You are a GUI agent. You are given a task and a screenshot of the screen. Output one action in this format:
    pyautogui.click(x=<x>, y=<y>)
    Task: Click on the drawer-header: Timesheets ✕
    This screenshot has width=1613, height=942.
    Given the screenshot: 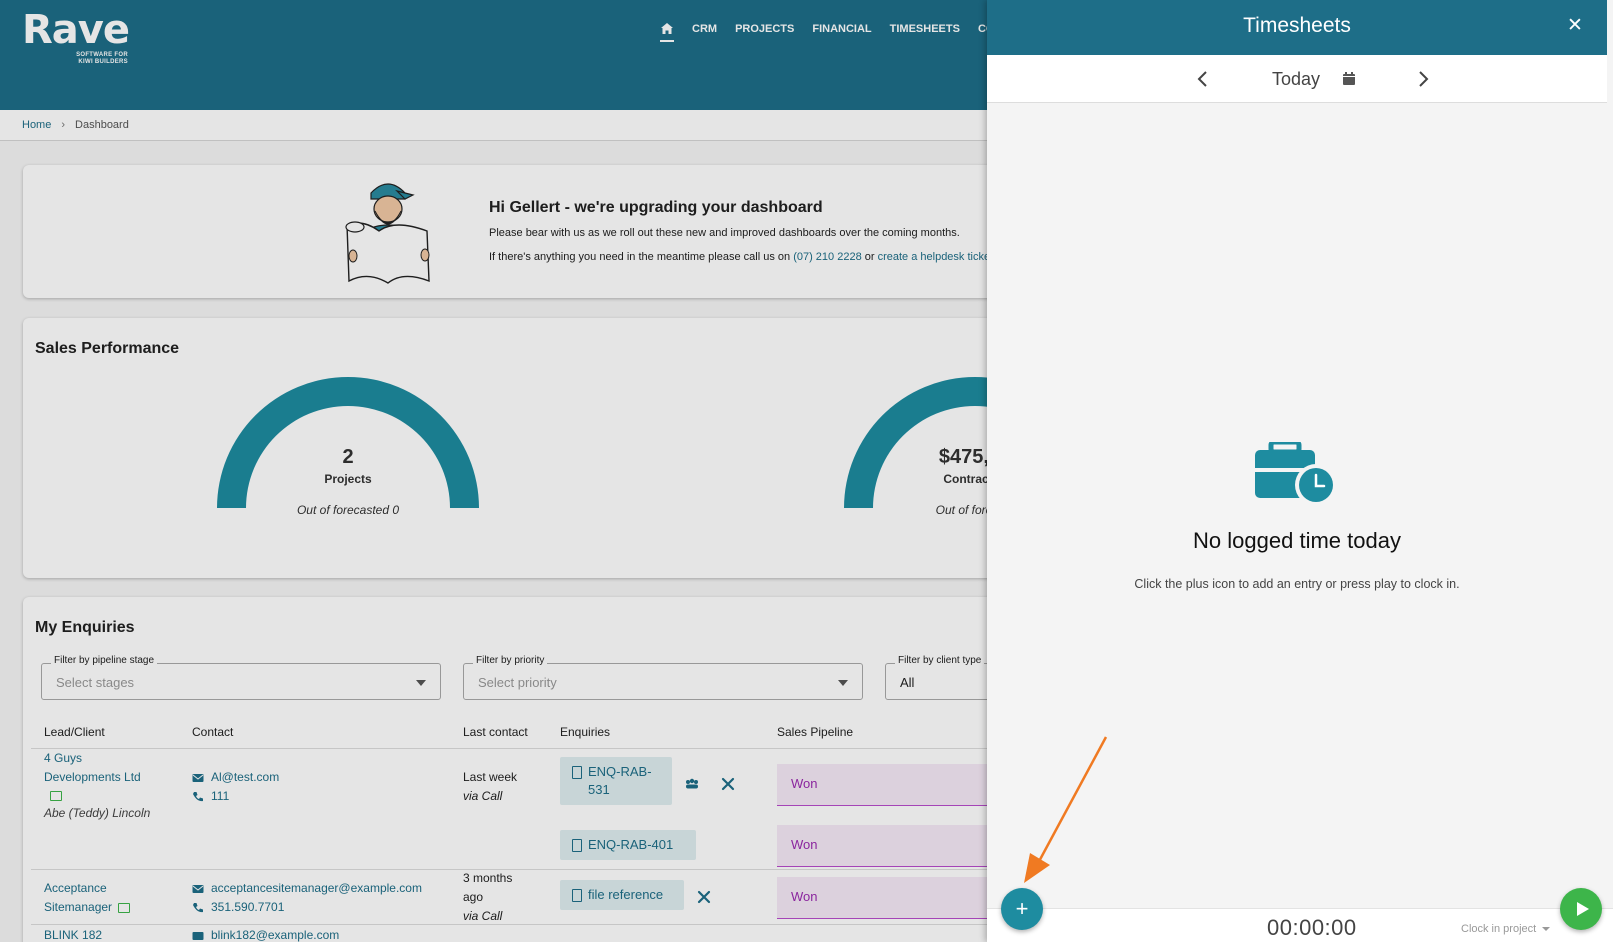 What is the action you would take?
    pyautogui.click(x=1297, y=27)
    